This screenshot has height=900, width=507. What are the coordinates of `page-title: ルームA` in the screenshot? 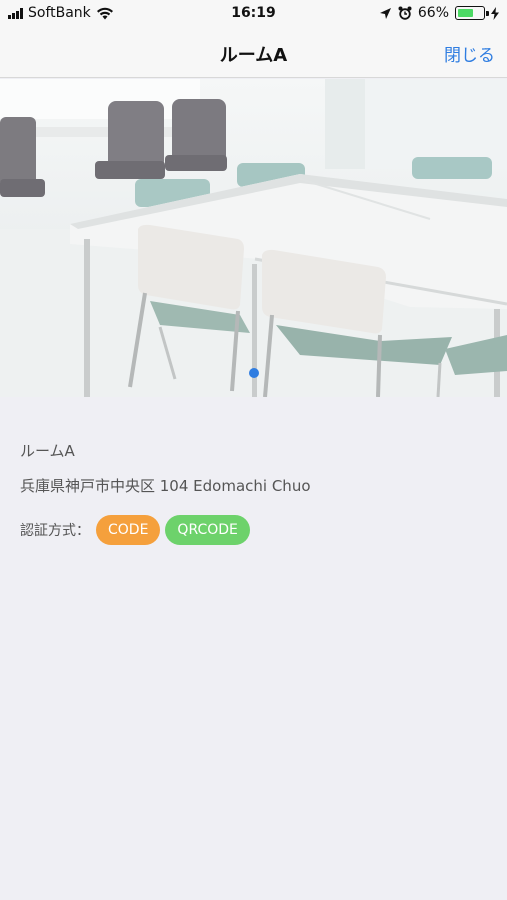 It's located at (253, 55).